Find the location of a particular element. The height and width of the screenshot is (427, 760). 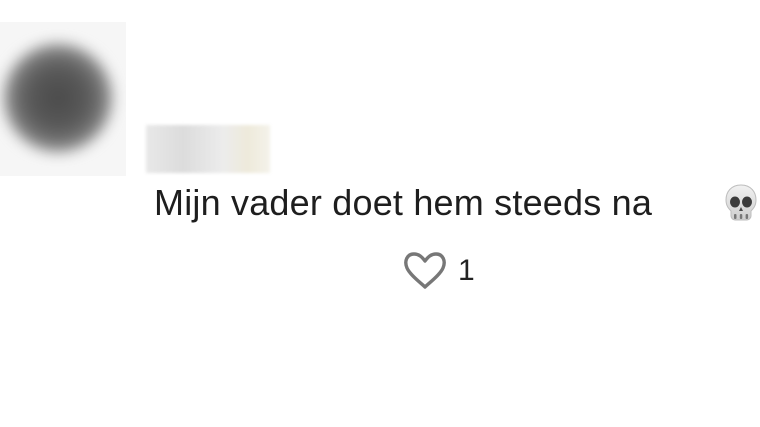

heart-outline-icon is located at coordinates (425, 270).